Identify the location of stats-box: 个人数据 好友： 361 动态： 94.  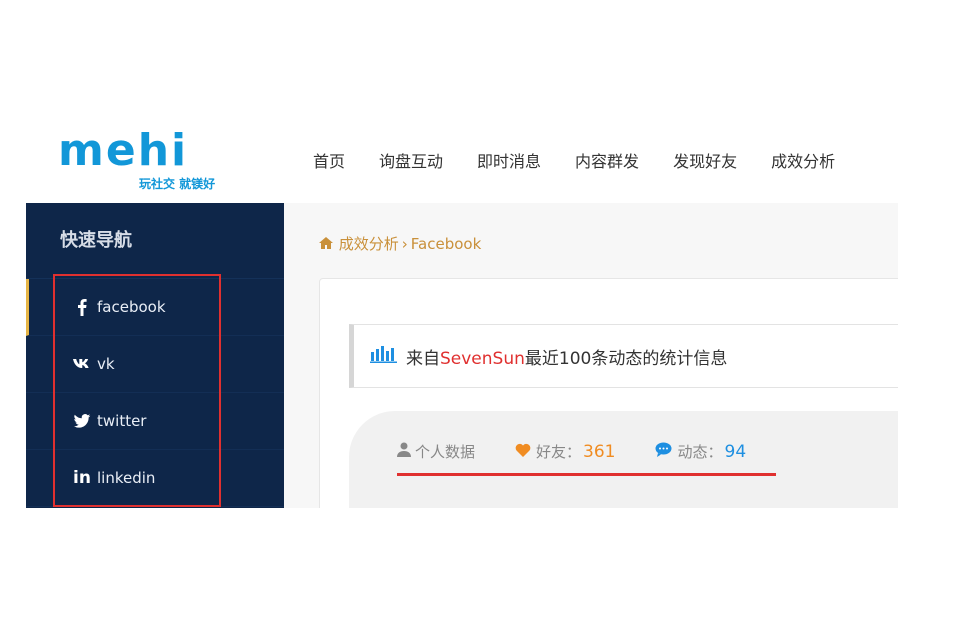
(623, 459).